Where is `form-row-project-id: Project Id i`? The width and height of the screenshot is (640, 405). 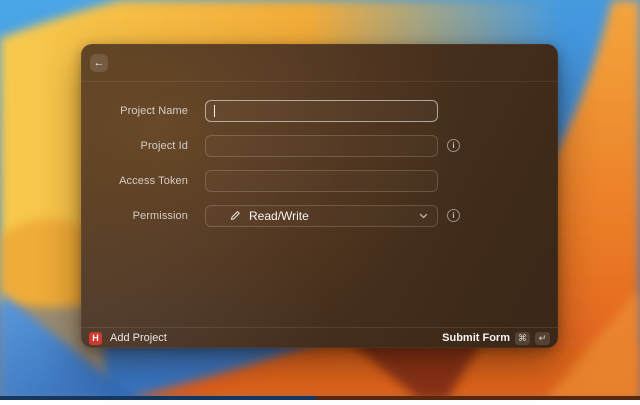 form-row-project-id: Project Id i is located at coordinates (319, 145).